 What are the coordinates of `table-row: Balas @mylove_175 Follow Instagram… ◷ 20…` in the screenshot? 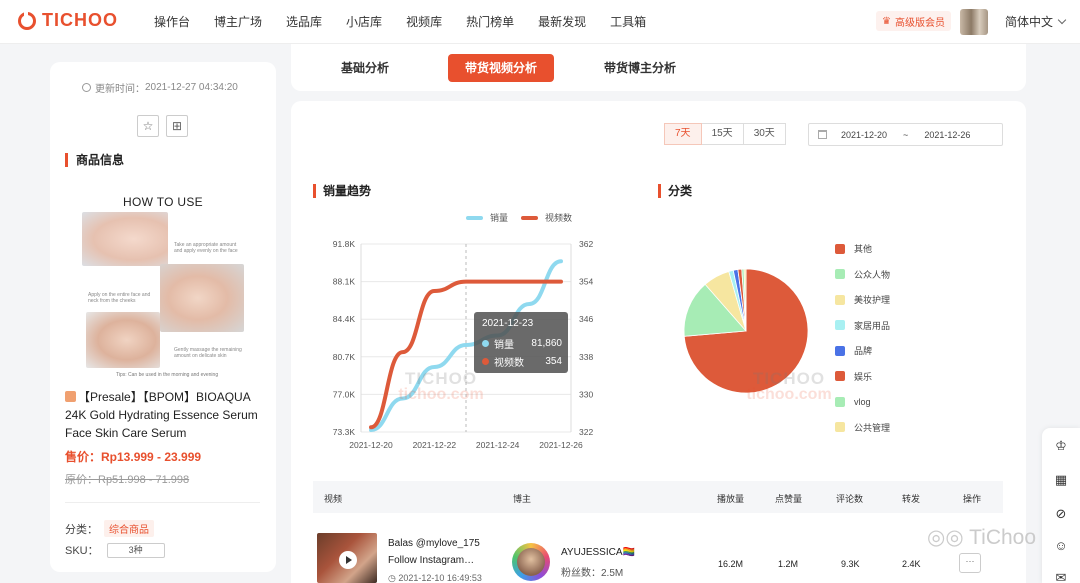 It's located at (658, 552).